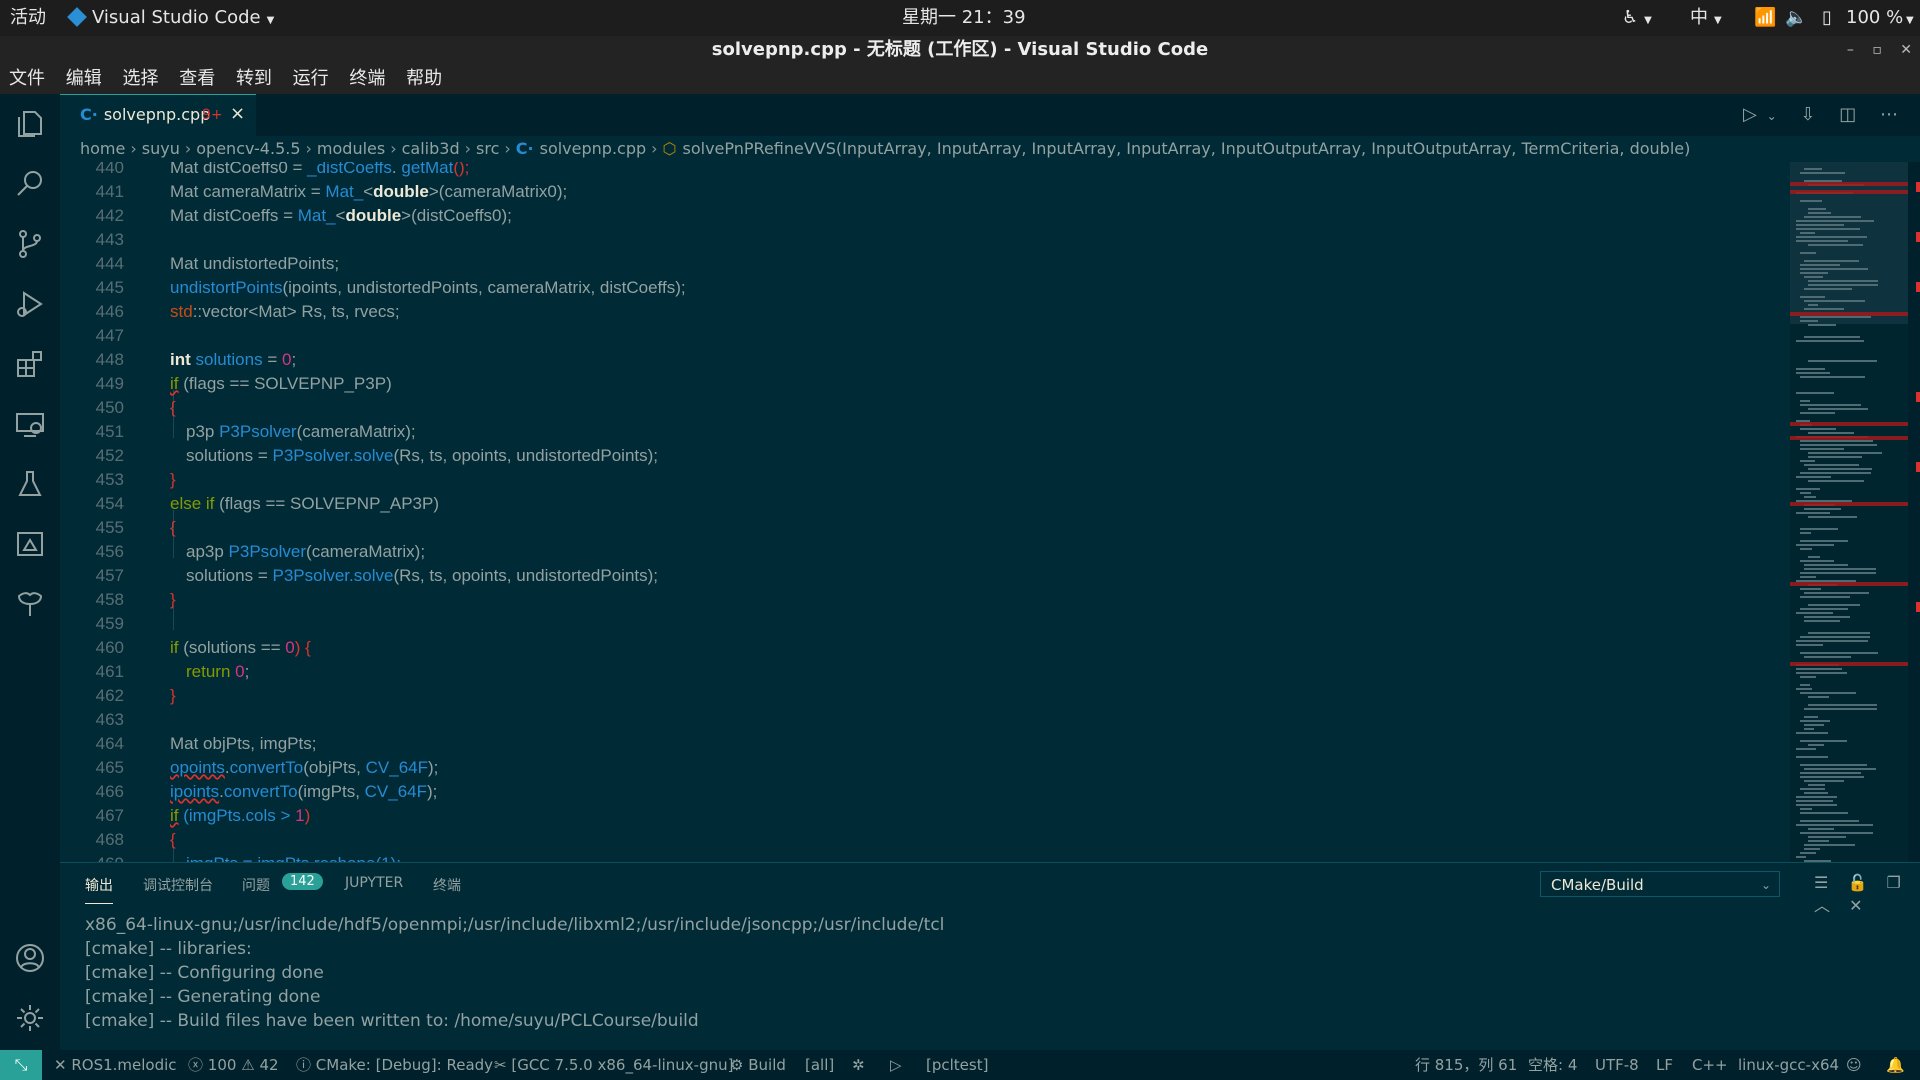 Image resolution: width=1920 pixels, height=1080 pixels. What do you see at coordinates (424, 79) in the screenshot?
I see `menu-help: 帮助` at bounding box center [424, 79].